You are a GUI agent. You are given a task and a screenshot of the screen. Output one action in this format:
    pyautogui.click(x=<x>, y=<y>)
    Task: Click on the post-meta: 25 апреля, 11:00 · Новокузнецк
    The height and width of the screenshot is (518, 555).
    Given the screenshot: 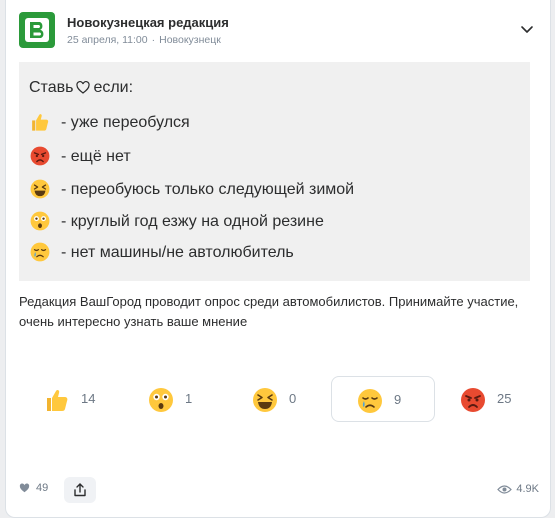 What is the action you would take?
    pyautogui.click(x=144, y=40)
    